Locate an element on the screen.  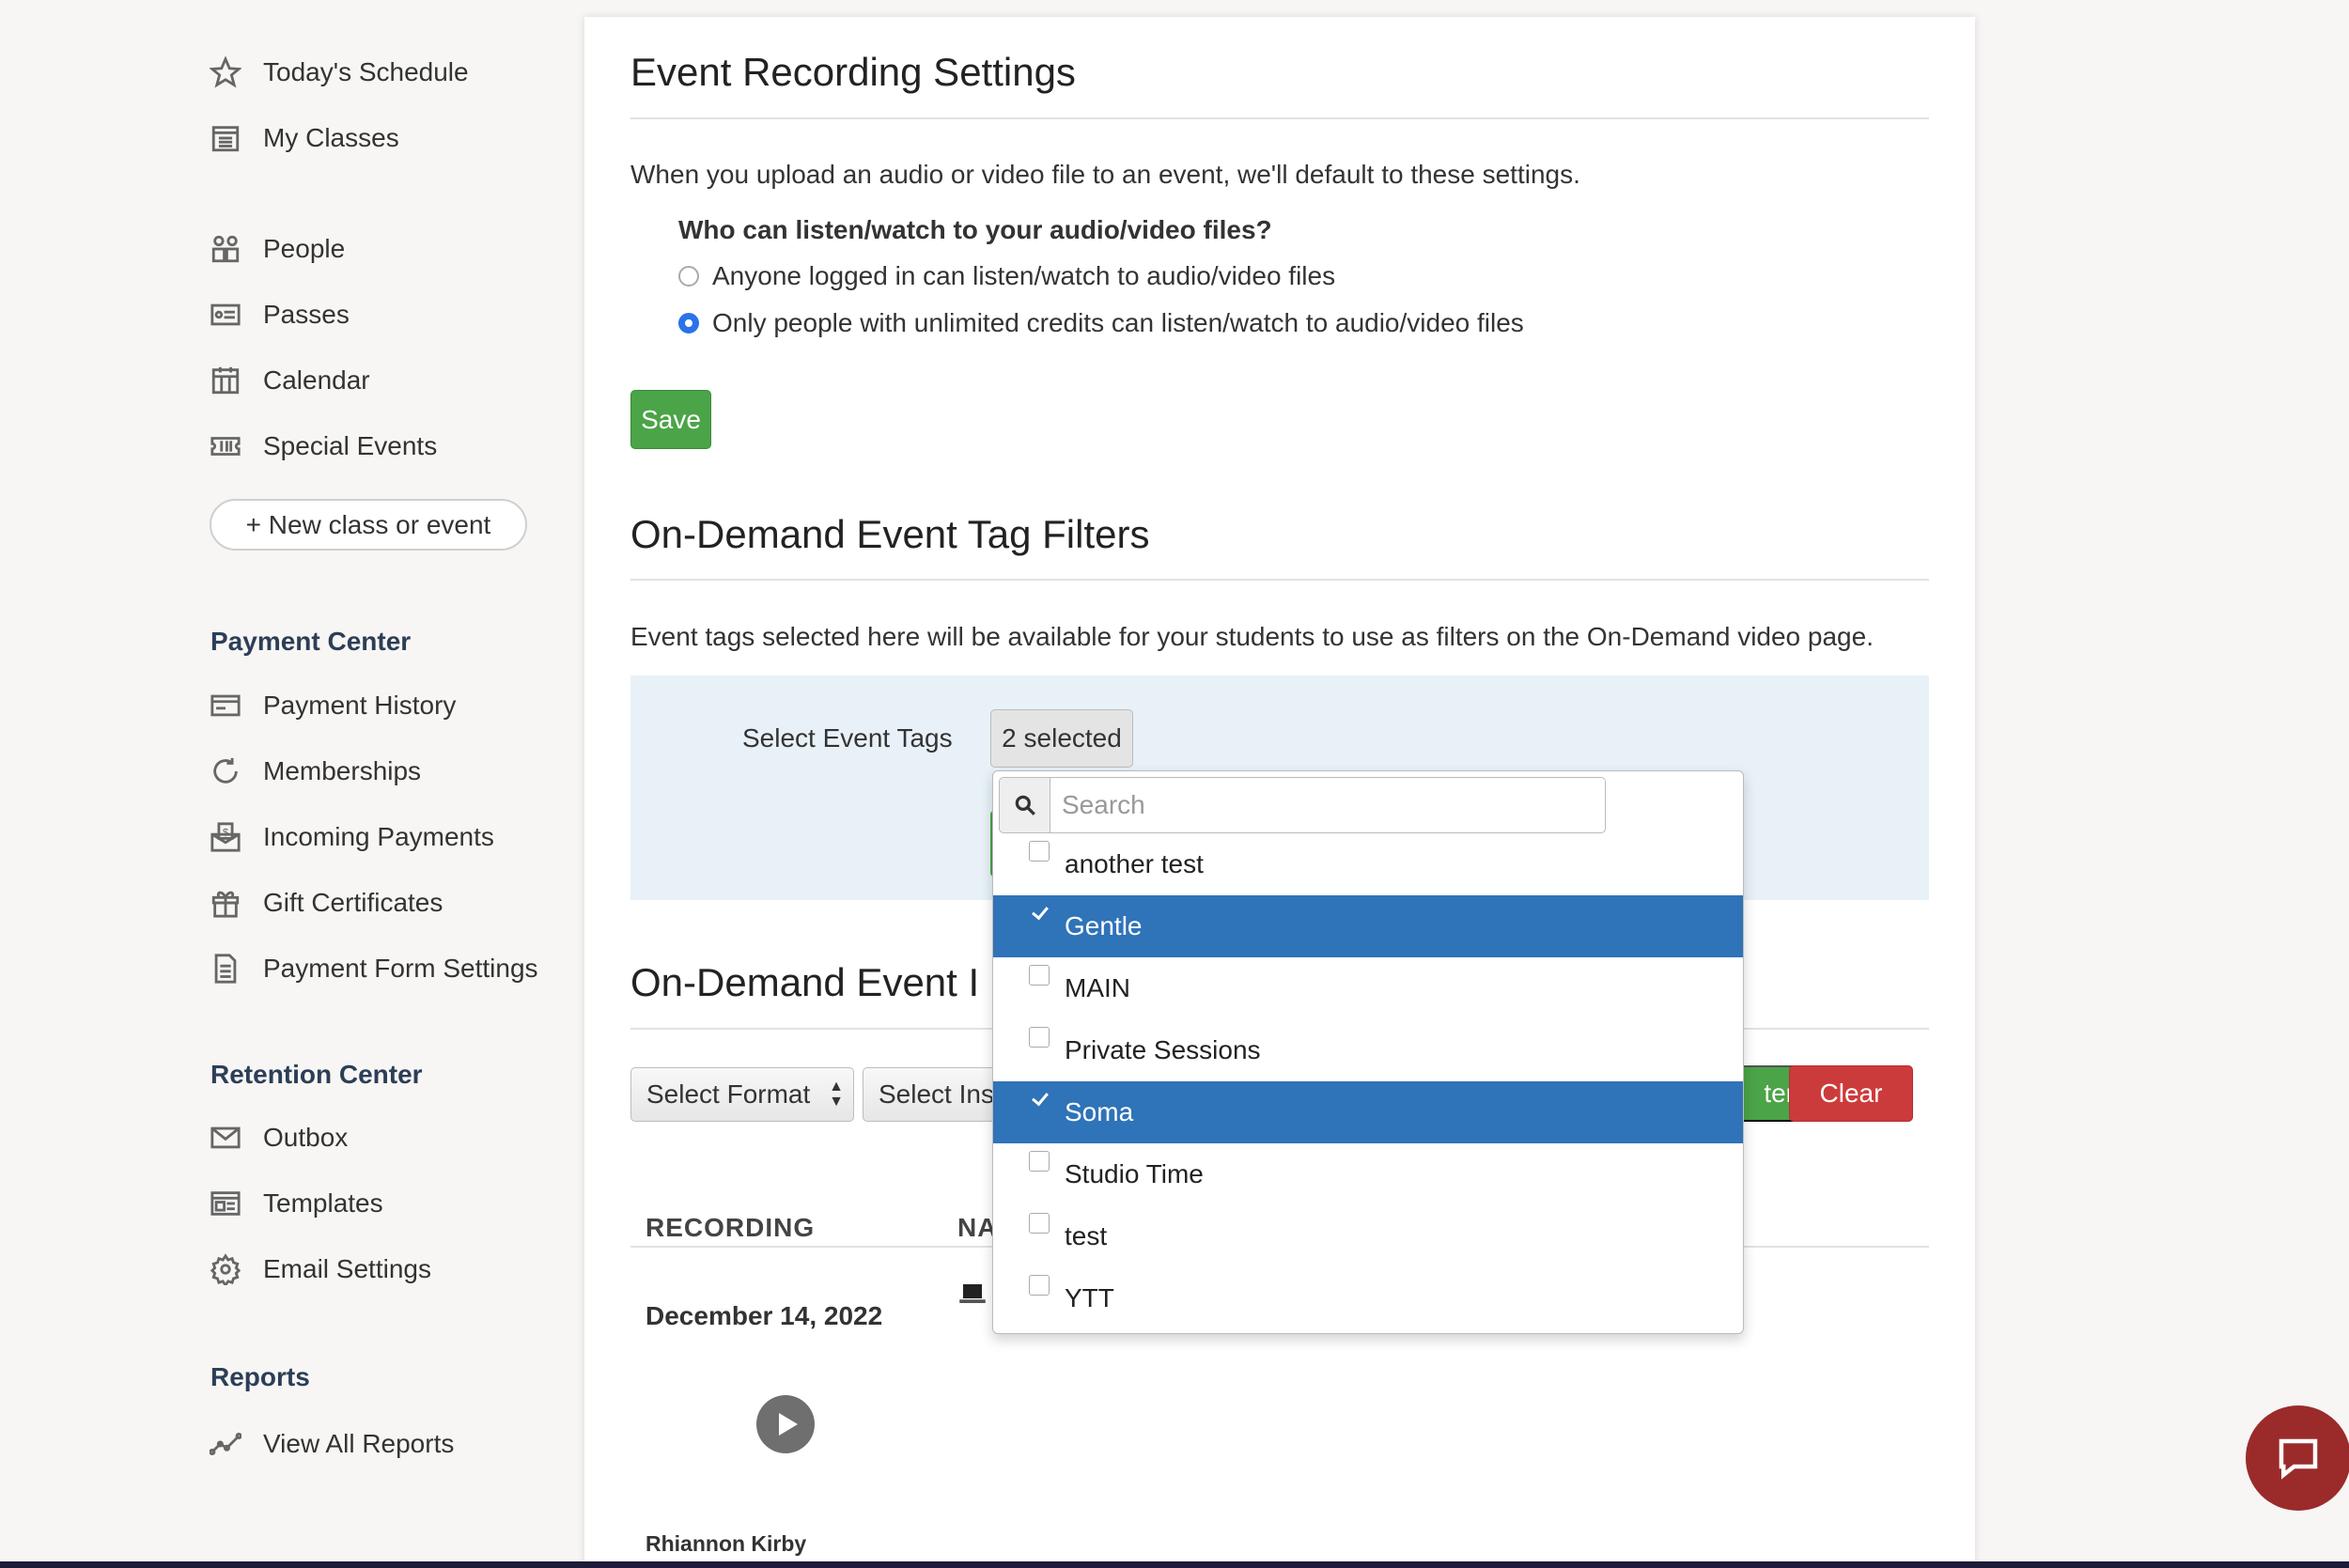
tag-filters-title: On-Demand Event Tag Filters is located at coordinates (890, 534).